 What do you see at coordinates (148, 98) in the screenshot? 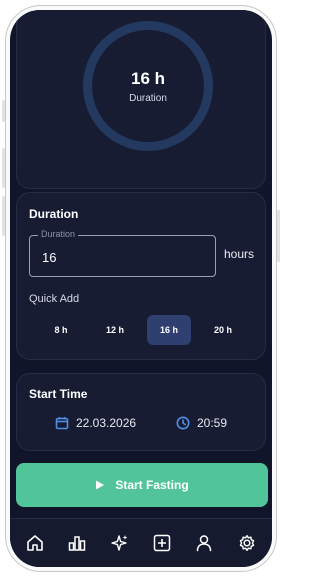
I see `progress-label: Duration` at bounding box center [148, 98].